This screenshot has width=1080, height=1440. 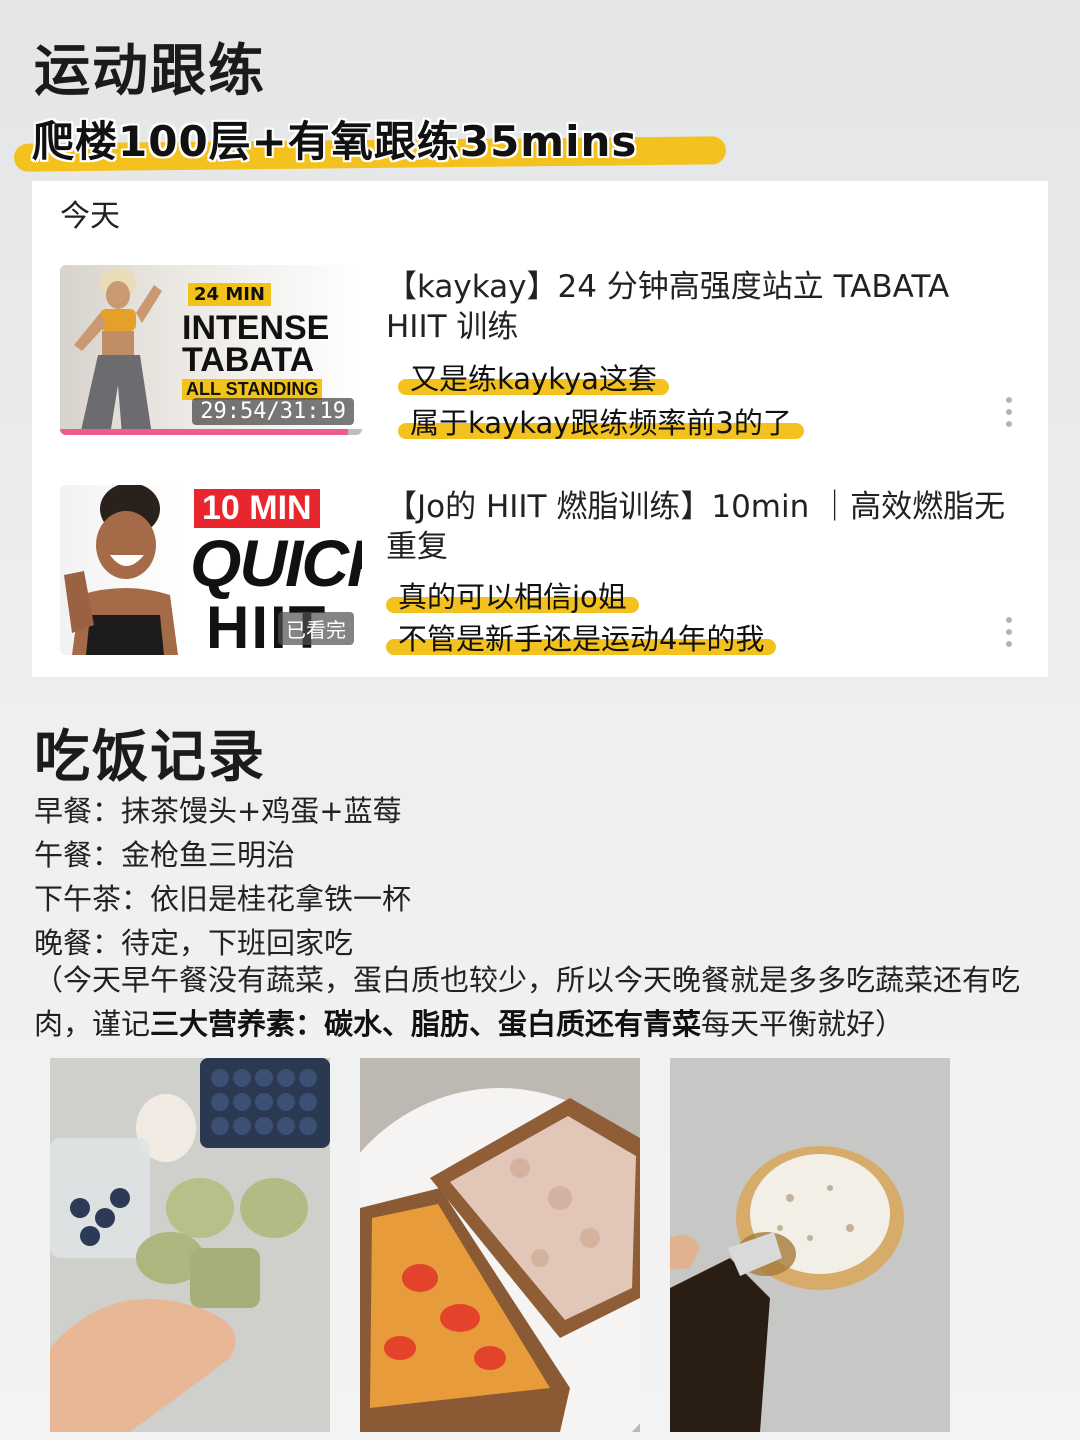 What do you see at coordinates (248, 360) in the screenshot?
I see `thumb-title-line-2: TABATA` at bounding box center [248, 360].